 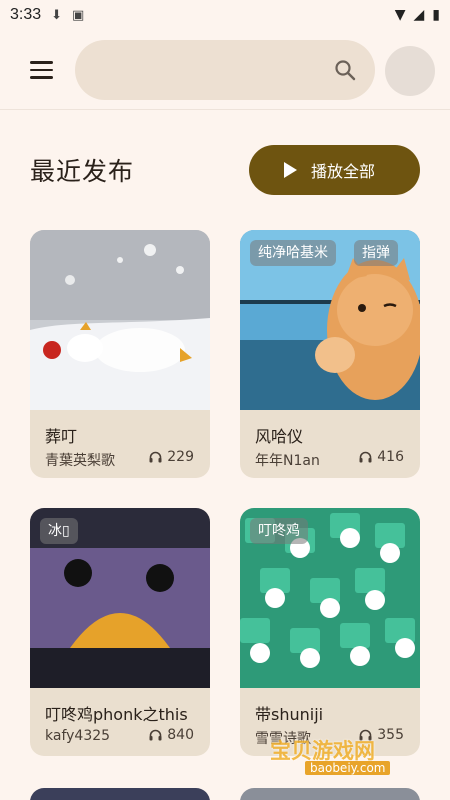 I want to click on wifi-icon: ▼, so click(x=400, y=15).